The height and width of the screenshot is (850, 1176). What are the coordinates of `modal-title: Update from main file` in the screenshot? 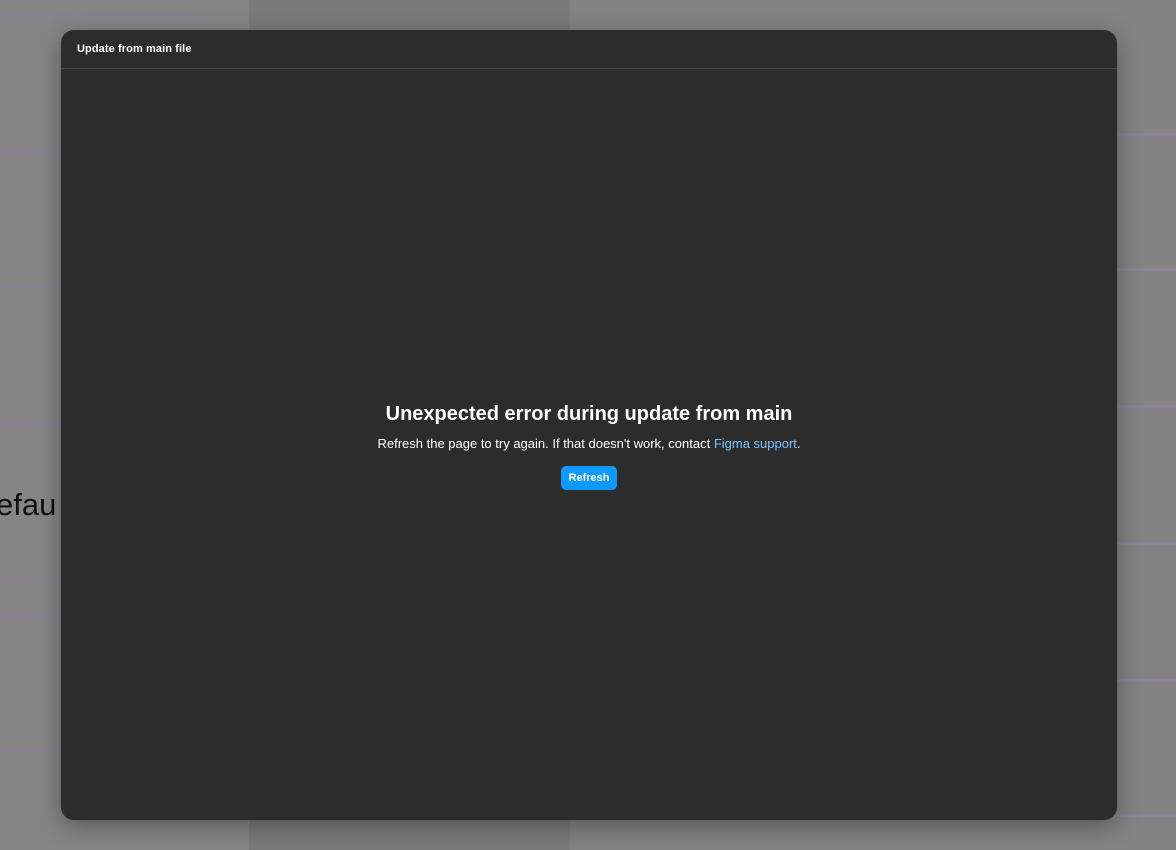 It's located at (134, 49).